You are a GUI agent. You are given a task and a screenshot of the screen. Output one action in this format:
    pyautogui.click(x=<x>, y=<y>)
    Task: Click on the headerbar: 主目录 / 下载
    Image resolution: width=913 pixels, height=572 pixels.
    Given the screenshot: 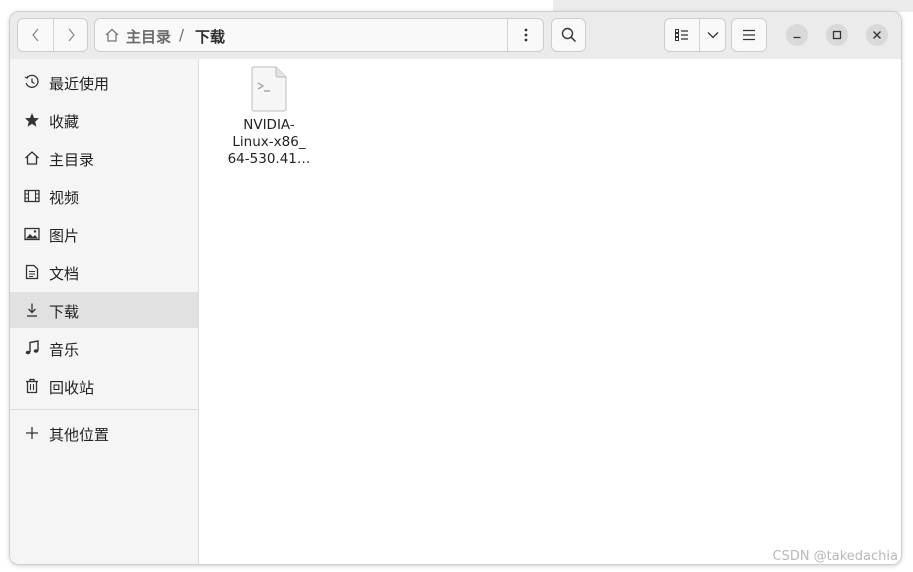 What is the action you would take?
    pyautogui.click(x=455, y=36)
    